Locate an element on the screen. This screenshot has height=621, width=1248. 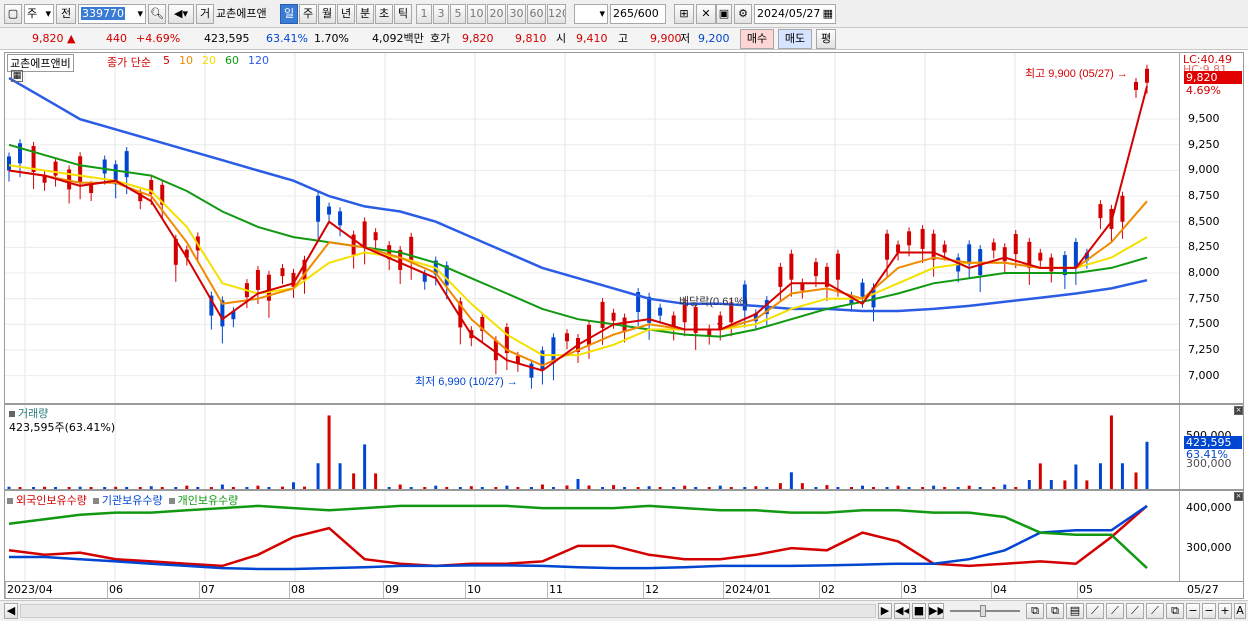
x-tick-mark is located at coordinates (465, 590).